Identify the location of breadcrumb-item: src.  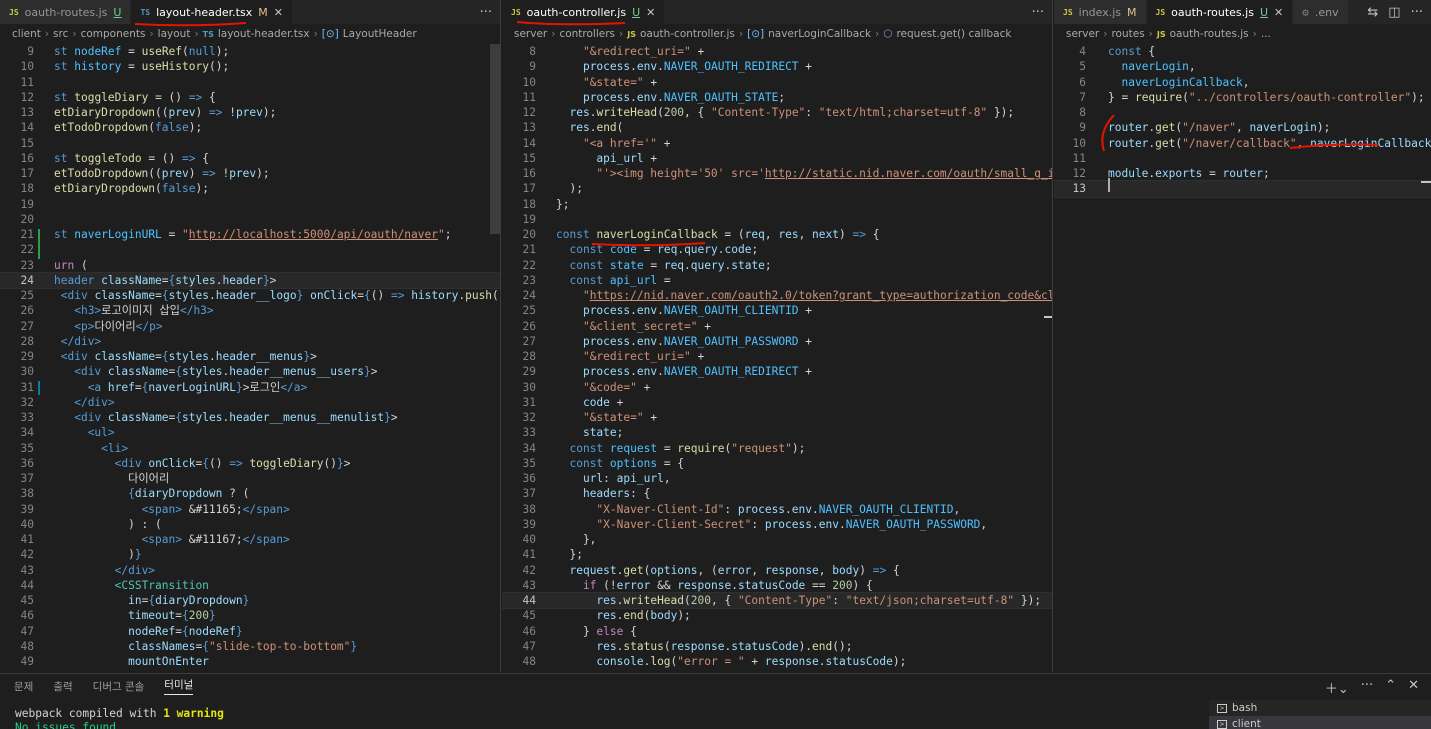
(60, 34).